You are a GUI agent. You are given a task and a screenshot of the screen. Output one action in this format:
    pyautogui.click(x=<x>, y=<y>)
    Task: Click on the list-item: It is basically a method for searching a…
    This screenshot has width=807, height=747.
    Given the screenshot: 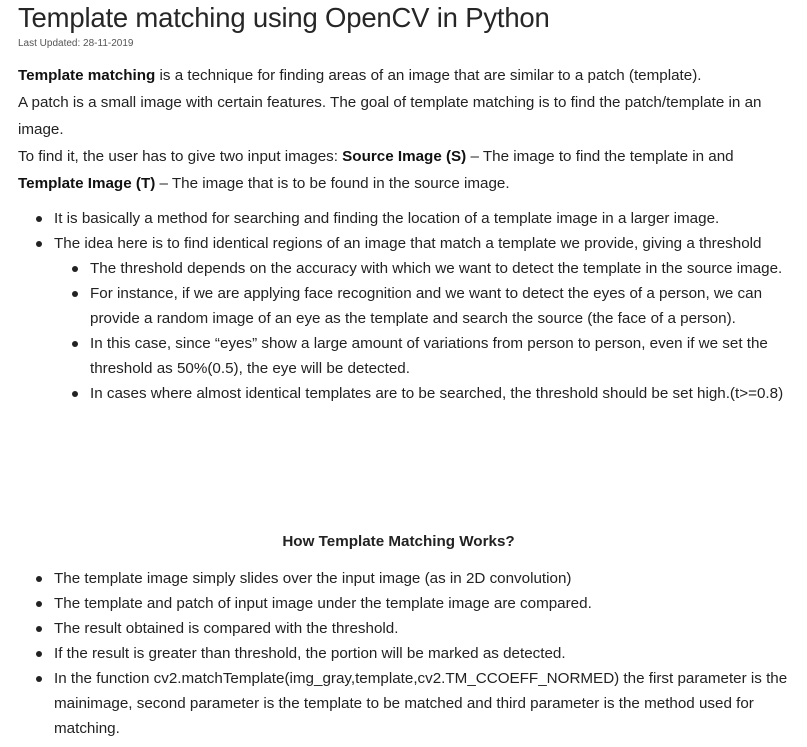 What is the action you would take?
    pyautogui.click(x=416, y=218)
    